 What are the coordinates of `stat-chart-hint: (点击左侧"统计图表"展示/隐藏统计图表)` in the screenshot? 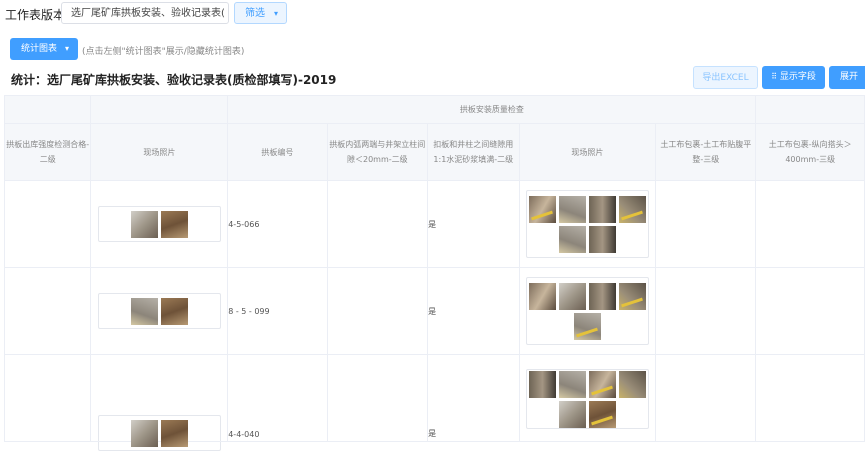 It's located at (163, 52).